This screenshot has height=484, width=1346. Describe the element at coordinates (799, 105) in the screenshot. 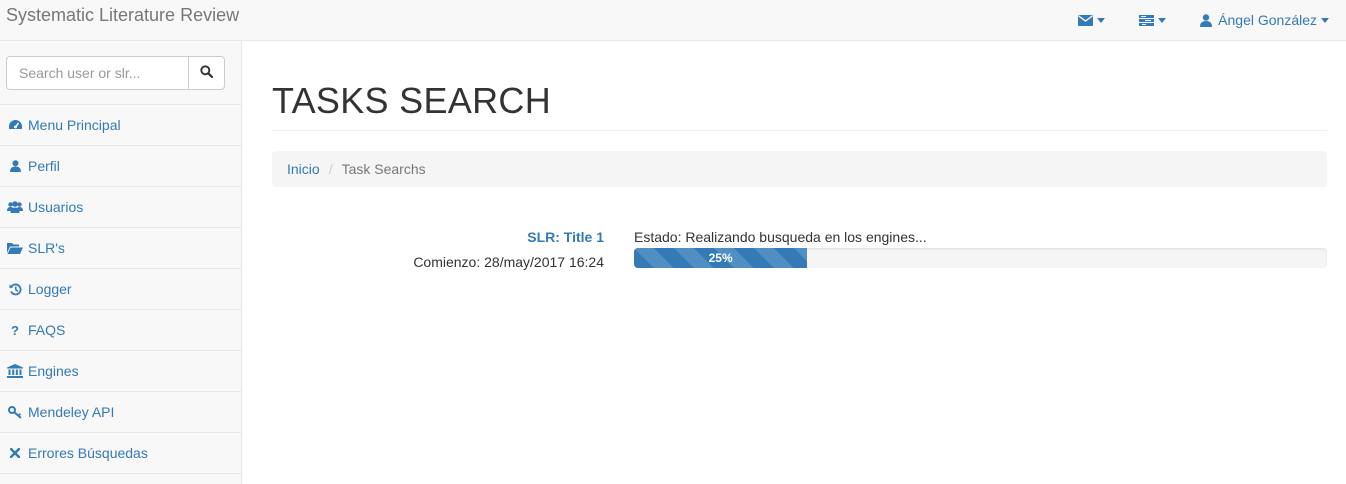

I see `page-title: TASKS SEARCH` at that location.